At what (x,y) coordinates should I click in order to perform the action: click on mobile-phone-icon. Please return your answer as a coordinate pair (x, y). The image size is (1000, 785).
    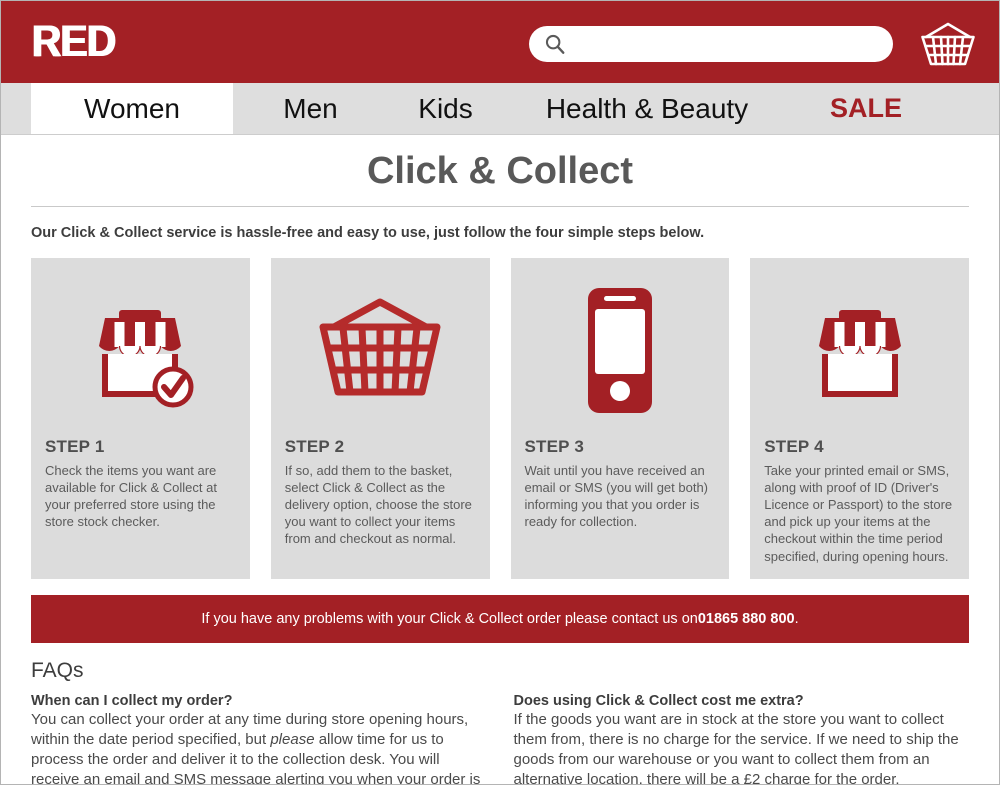
    Looking at the image, I should click on (619, 350).